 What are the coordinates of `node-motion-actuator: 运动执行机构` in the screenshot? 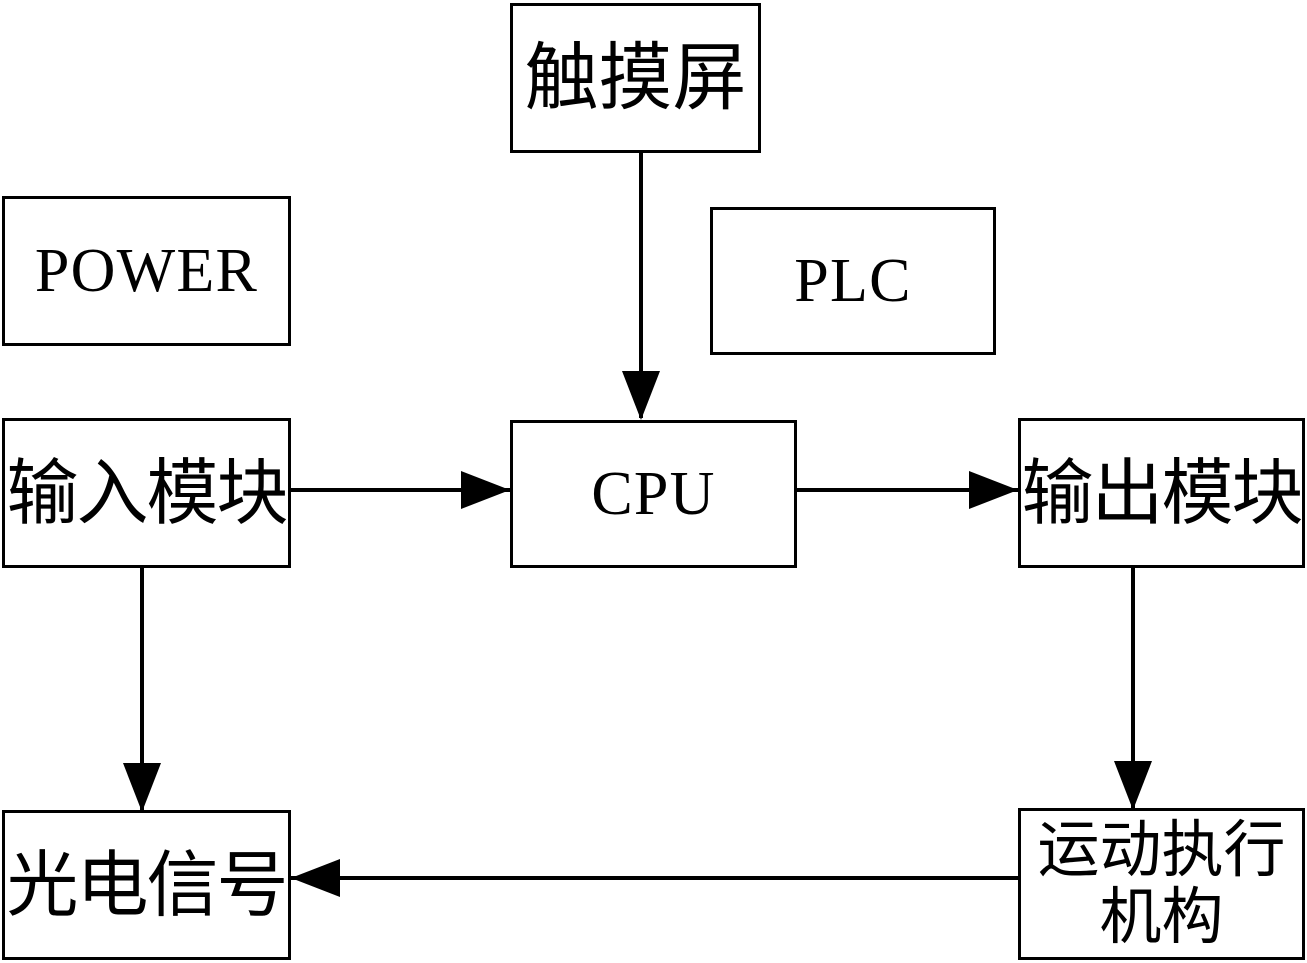 It's located at (1161, 884).